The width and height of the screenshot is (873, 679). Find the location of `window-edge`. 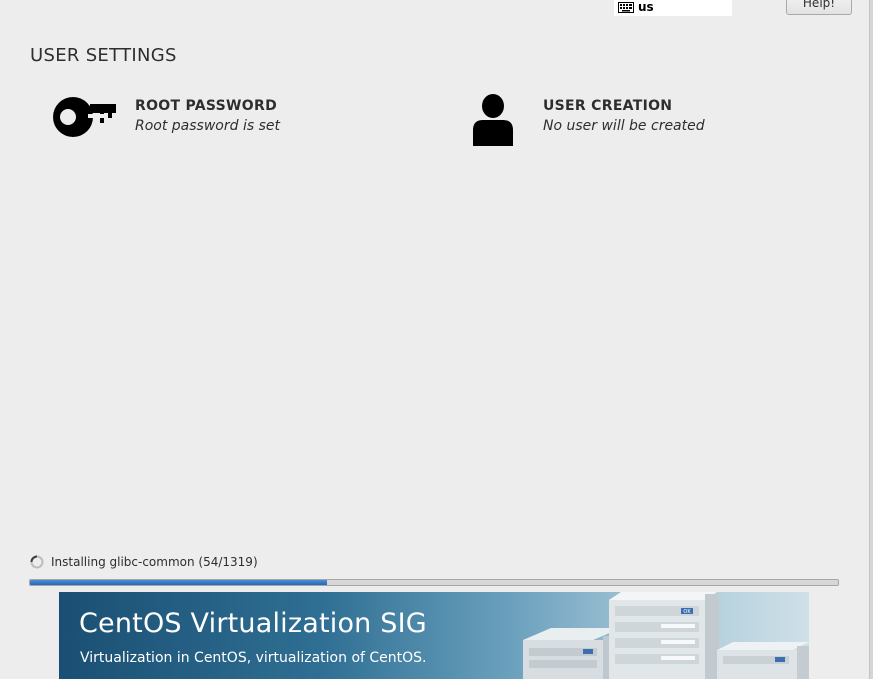

window-edge is located at coordinates (871, 339).